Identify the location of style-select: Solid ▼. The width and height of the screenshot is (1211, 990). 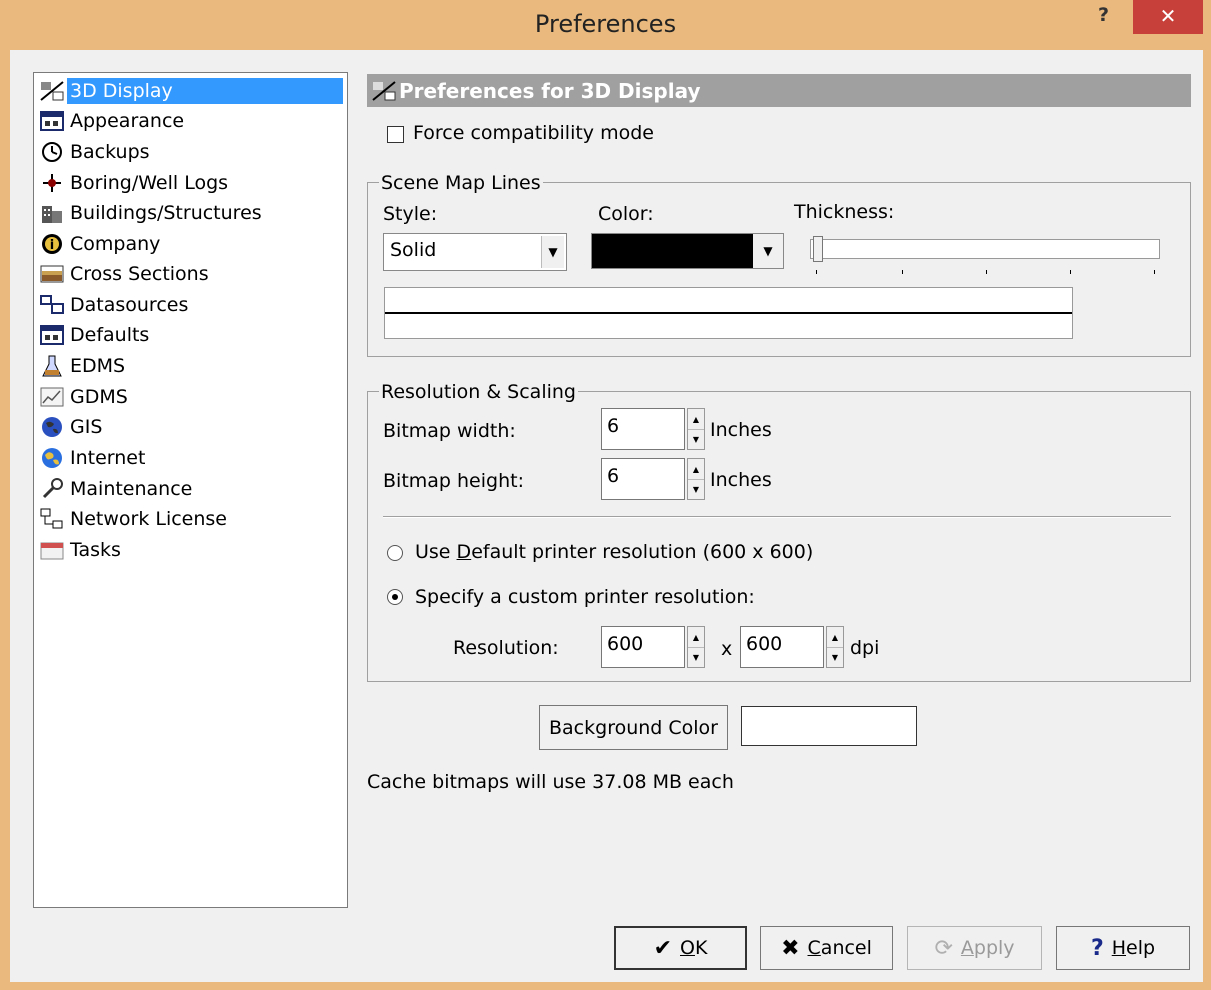
(475, 252).